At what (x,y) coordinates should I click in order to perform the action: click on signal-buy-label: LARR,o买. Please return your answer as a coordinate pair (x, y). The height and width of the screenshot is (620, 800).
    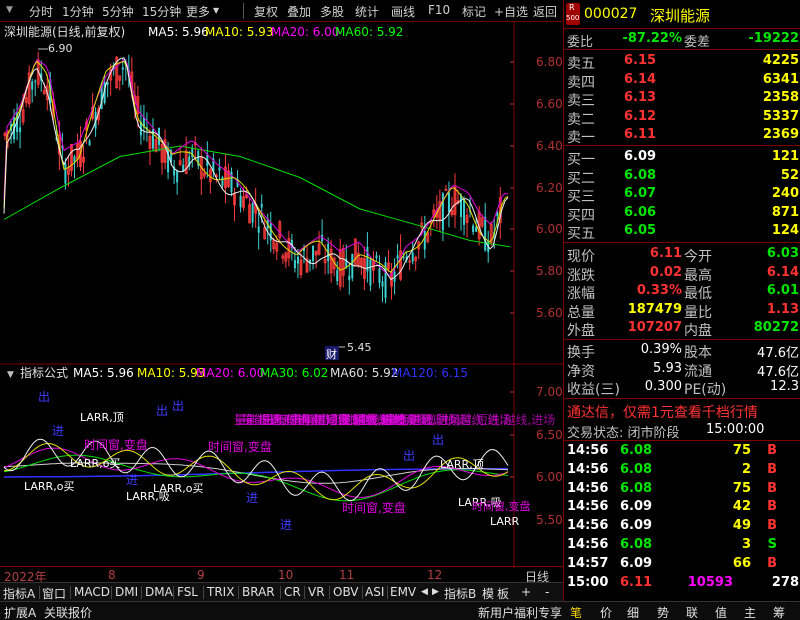
    Looking at the image, I should click on (95, 463).